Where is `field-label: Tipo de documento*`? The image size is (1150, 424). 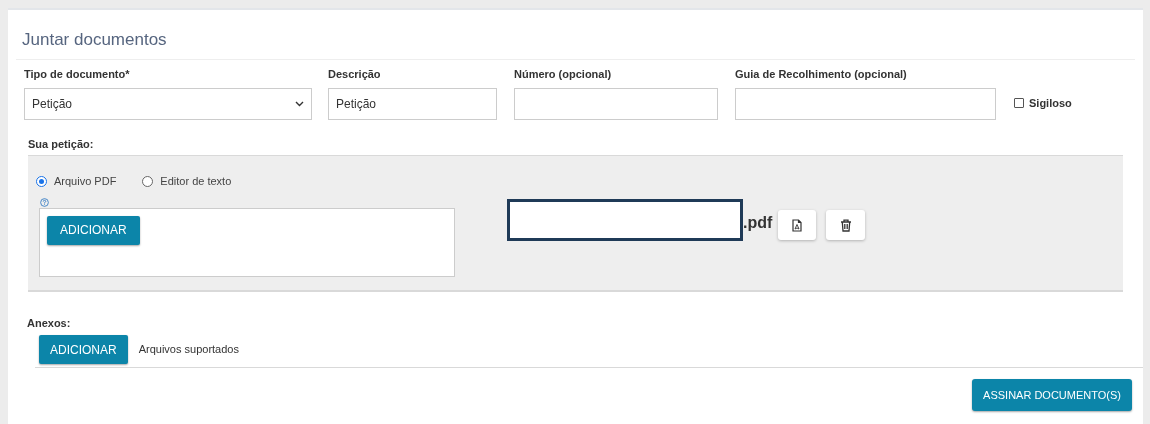
field-label: Tipo de documento* is located at coordinates (77, 74).